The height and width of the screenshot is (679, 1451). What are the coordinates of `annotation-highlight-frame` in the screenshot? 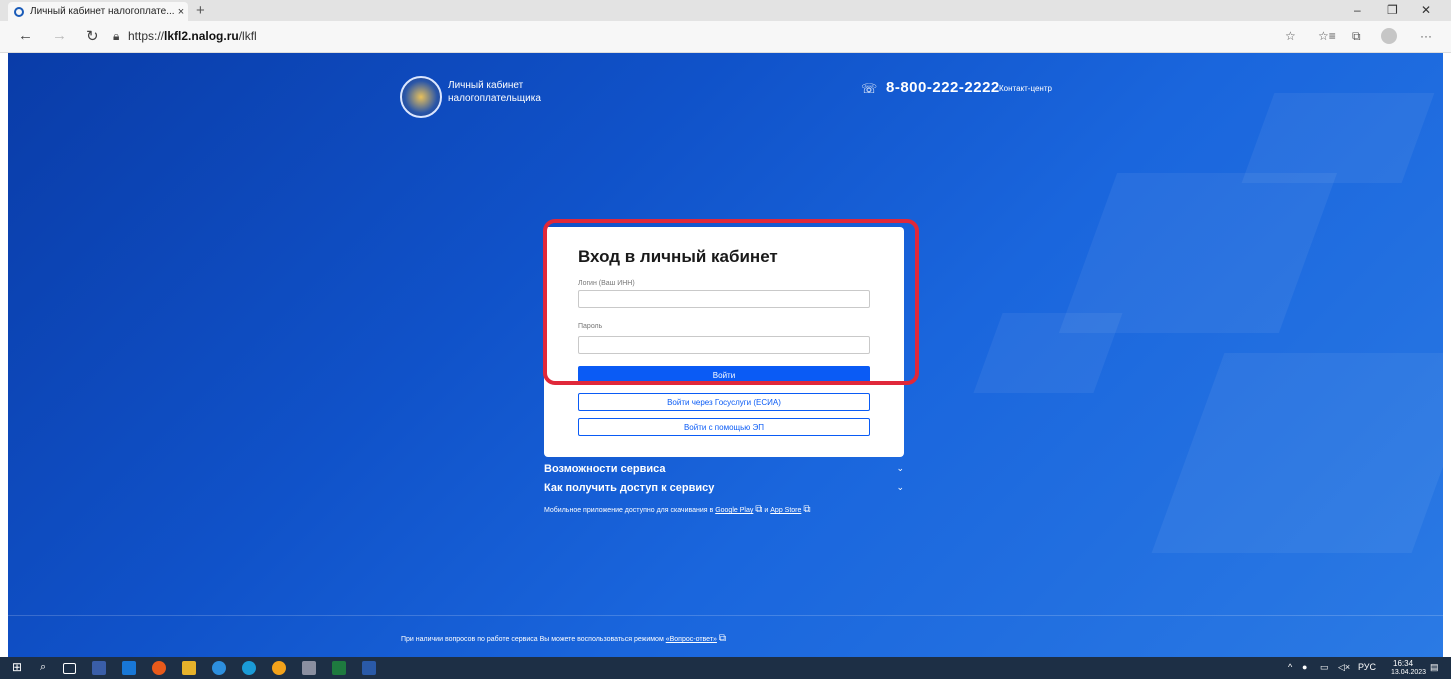 It's located at (731, 302).